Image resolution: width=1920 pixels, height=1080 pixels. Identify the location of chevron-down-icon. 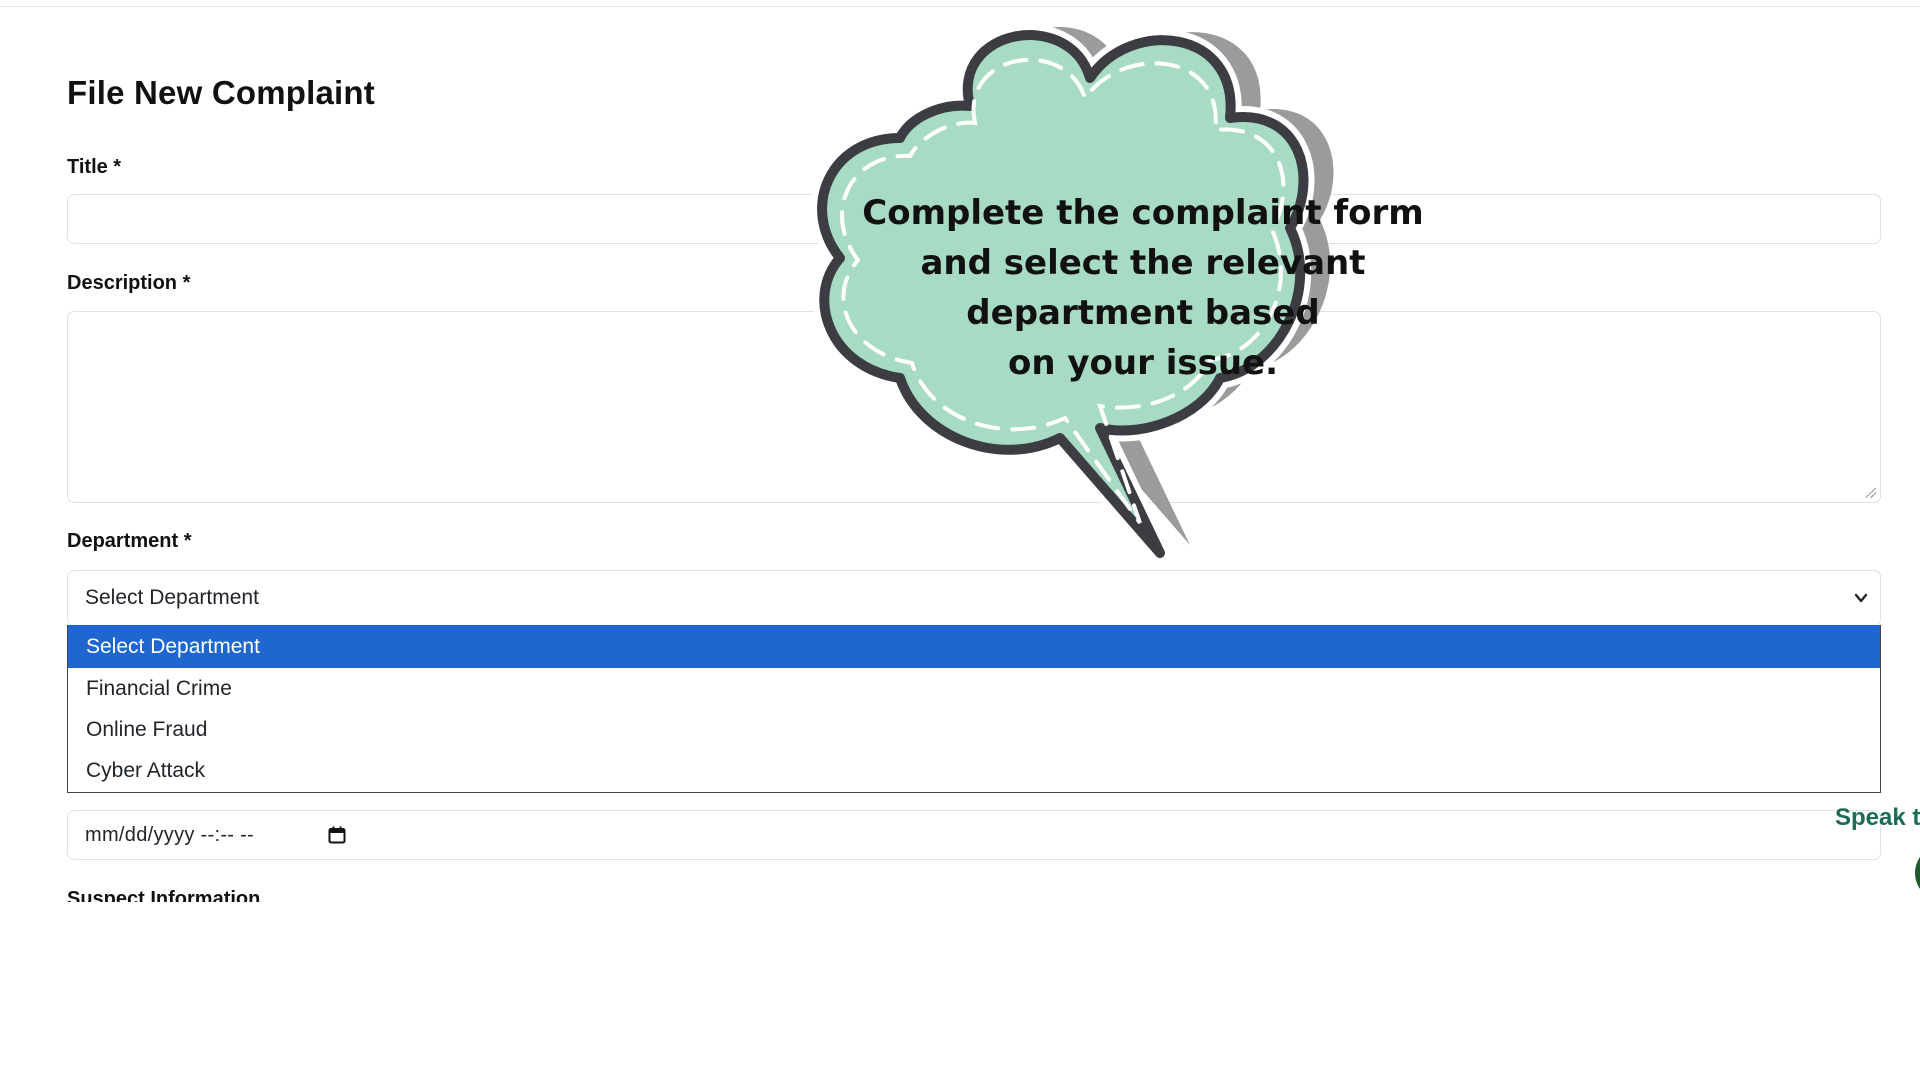
(1861, 598).